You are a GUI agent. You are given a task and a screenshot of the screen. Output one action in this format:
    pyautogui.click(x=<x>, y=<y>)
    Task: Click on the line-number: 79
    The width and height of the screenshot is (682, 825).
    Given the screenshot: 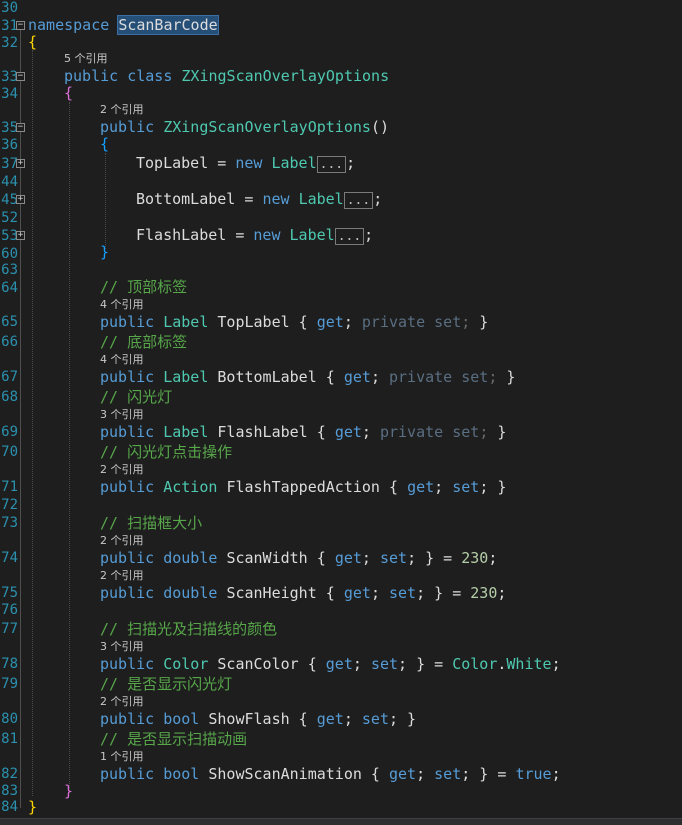 What is the action you would take?
    pyautogui.click(x=9, y=684)
    